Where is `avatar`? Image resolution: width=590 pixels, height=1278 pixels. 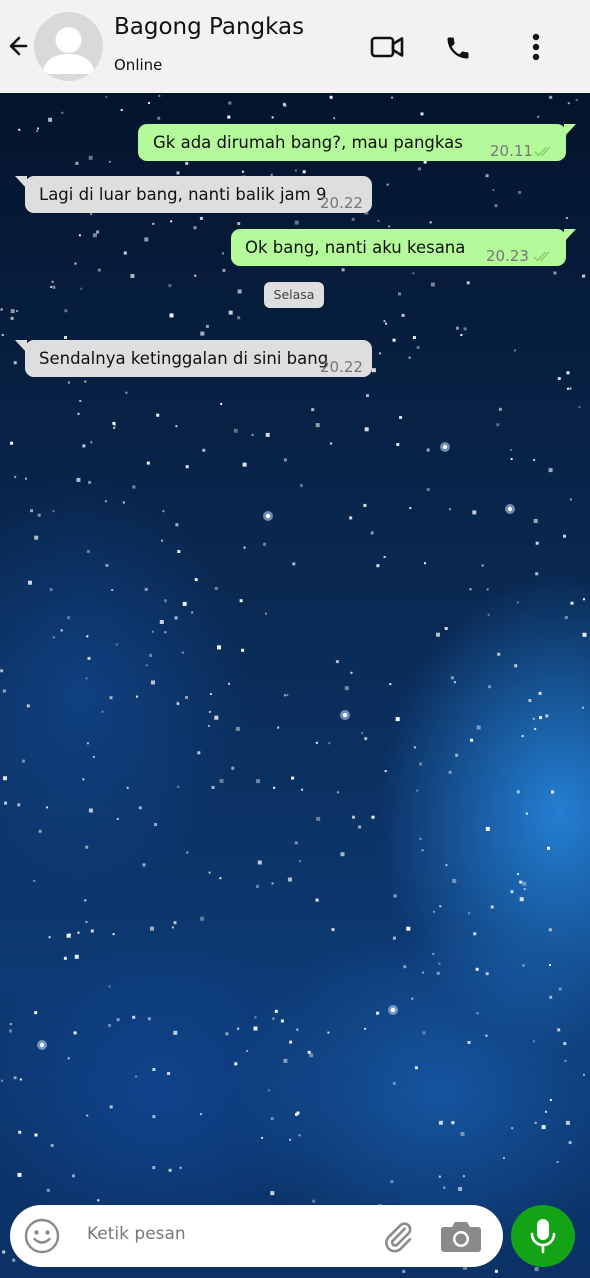
avatar is located at coordinates (68, 46).